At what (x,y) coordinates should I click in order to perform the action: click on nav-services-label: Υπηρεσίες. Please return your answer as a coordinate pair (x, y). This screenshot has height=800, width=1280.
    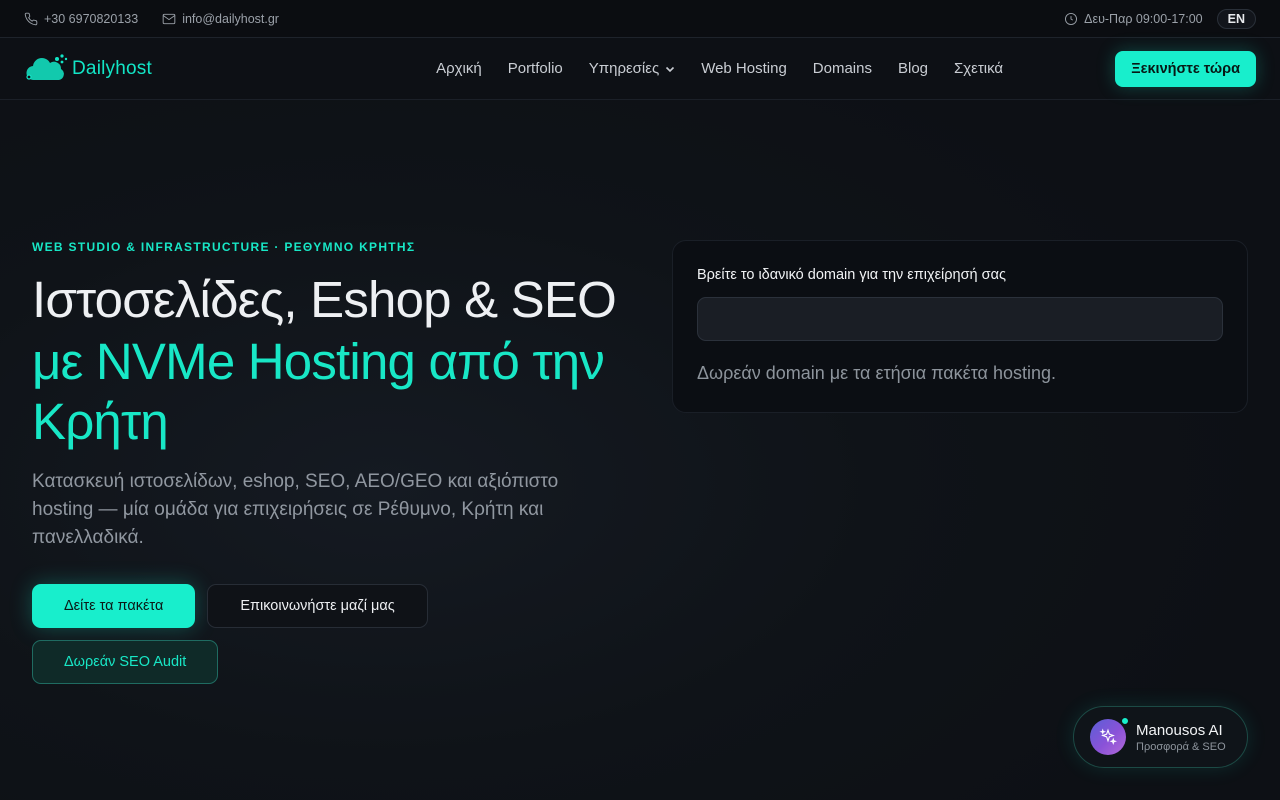
    Looking at the image, I should click on (624, 68).